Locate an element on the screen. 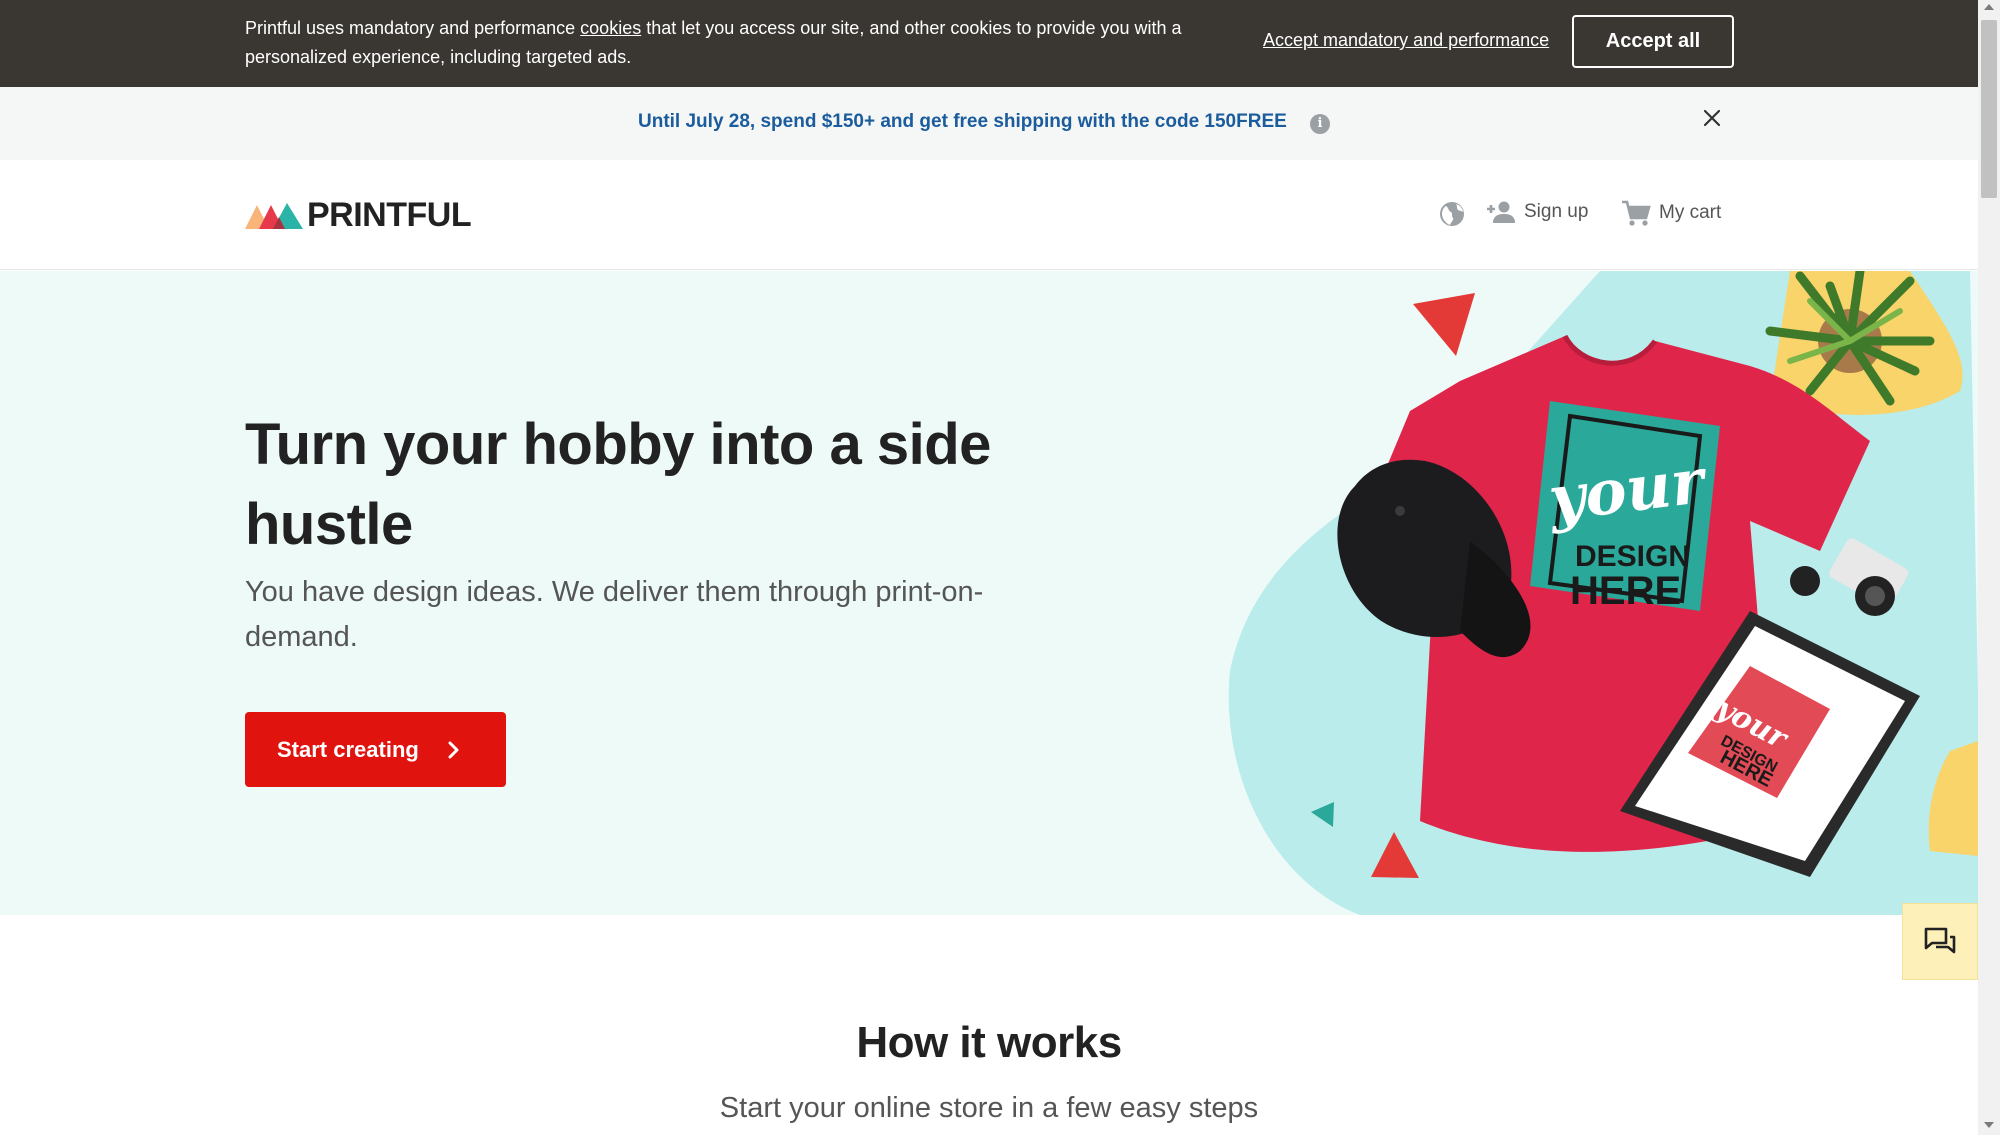  start-creating-button: Start creating is located at coordinates (375, 749).